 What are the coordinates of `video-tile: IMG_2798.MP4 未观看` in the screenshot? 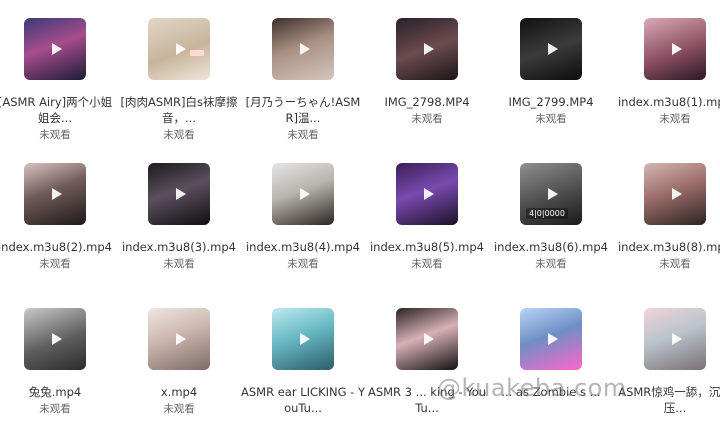 It's located at (427, 72).